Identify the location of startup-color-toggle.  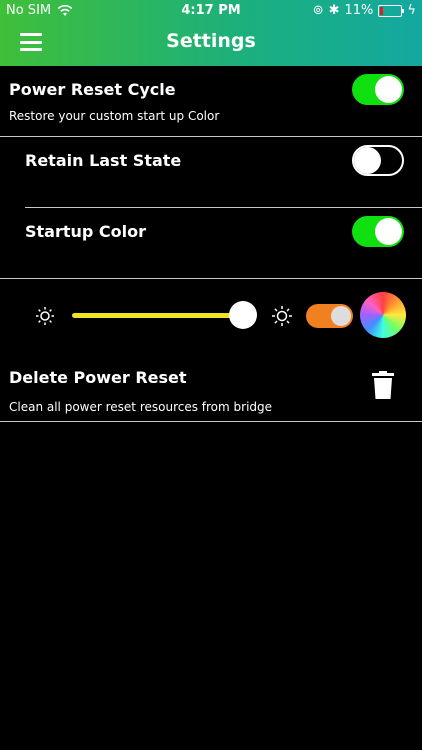
(378, 231).